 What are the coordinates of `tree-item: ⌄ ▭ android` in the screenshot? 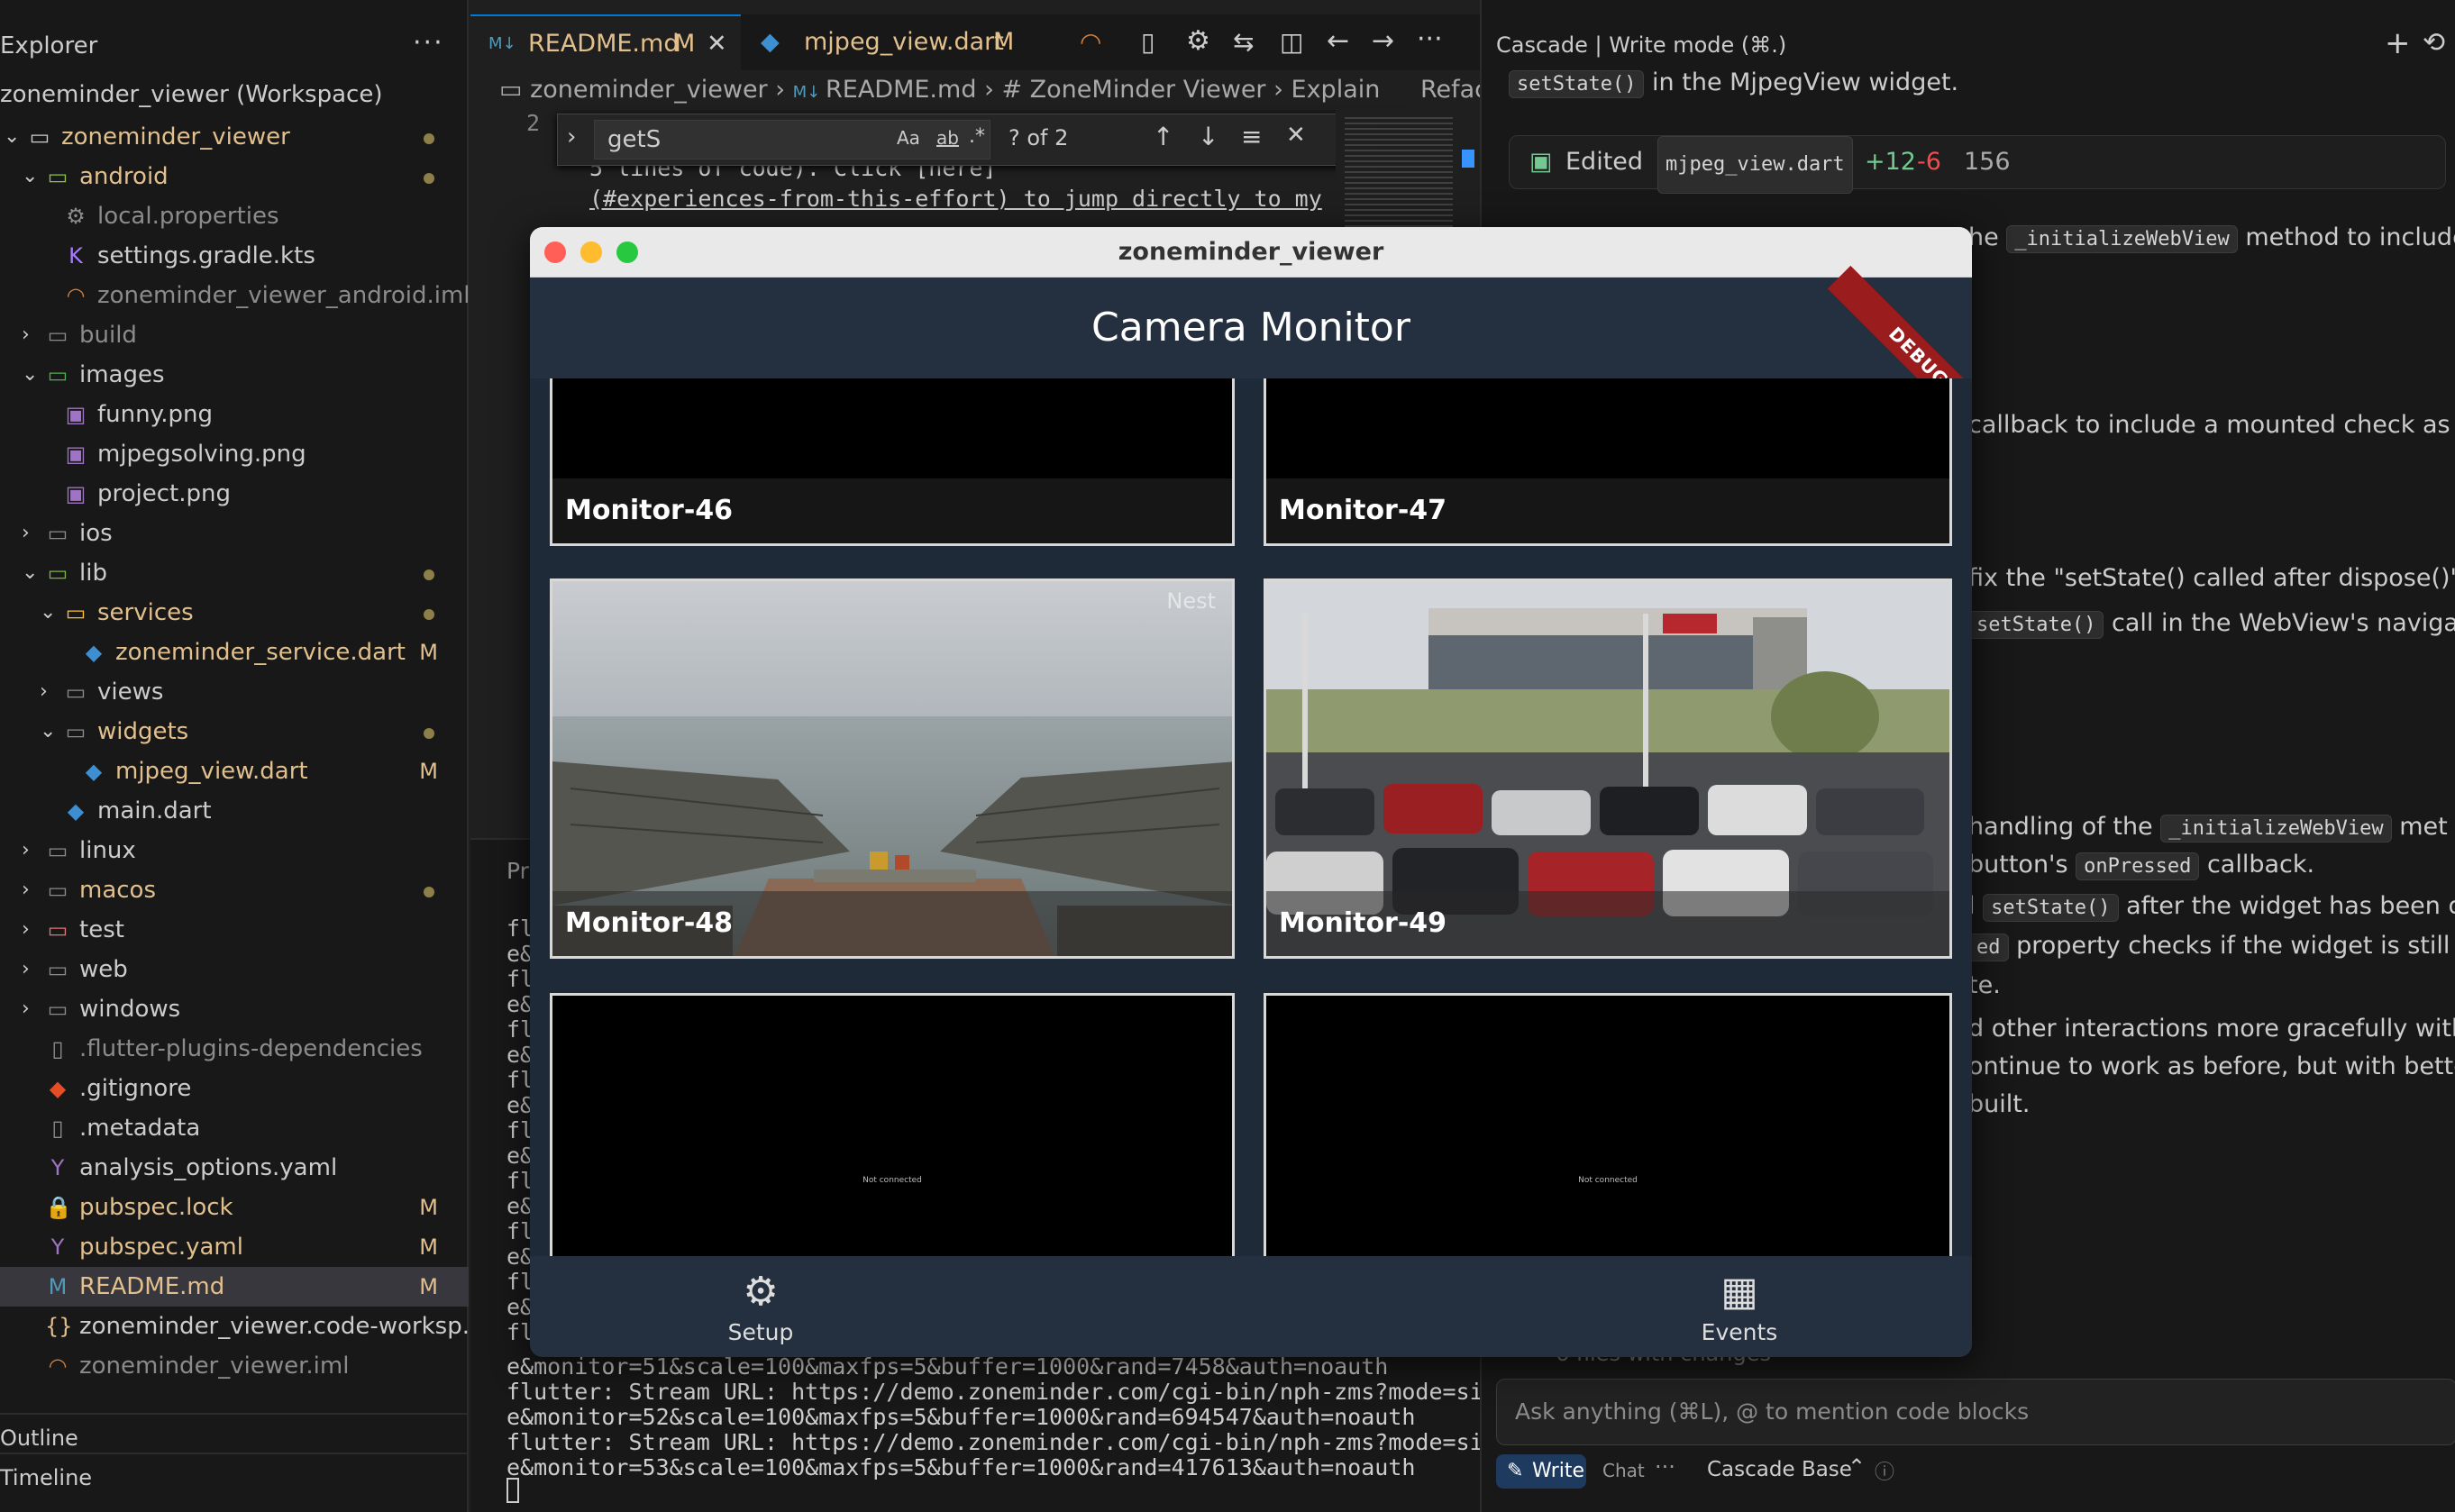 It's located at (234, 176).